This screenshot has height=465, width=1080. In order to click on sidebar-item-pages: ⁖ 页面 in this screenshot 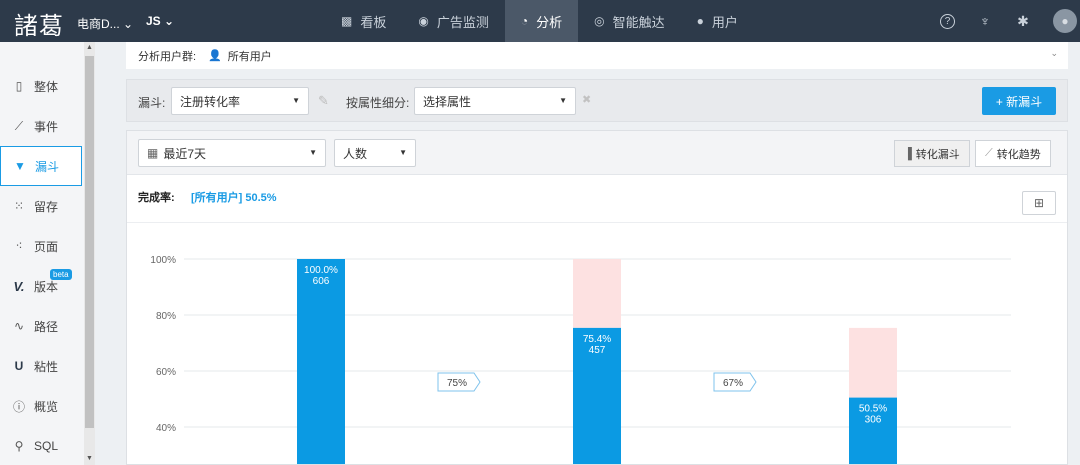, I will do `click(41, 246)`.